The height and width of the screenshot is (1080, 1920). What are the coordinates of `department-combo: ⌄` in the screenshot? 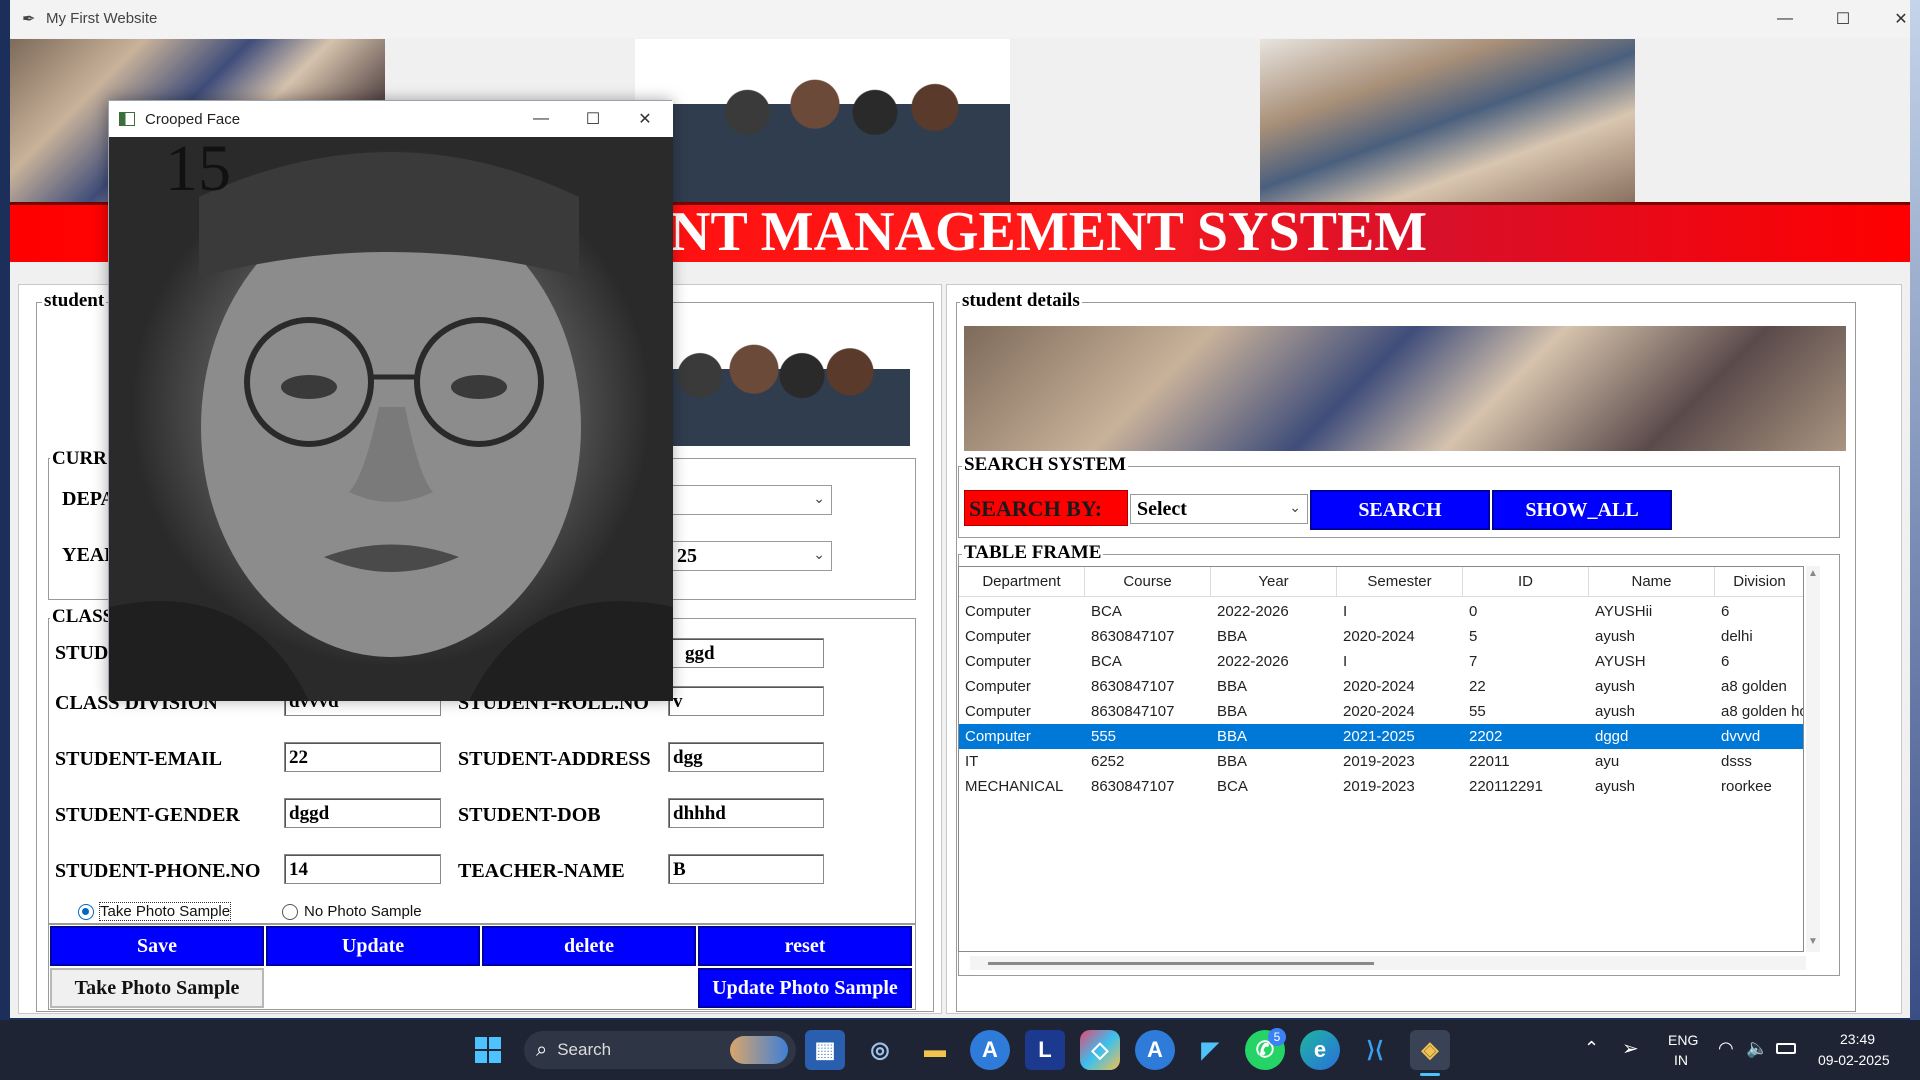 It's located at (751, 500).